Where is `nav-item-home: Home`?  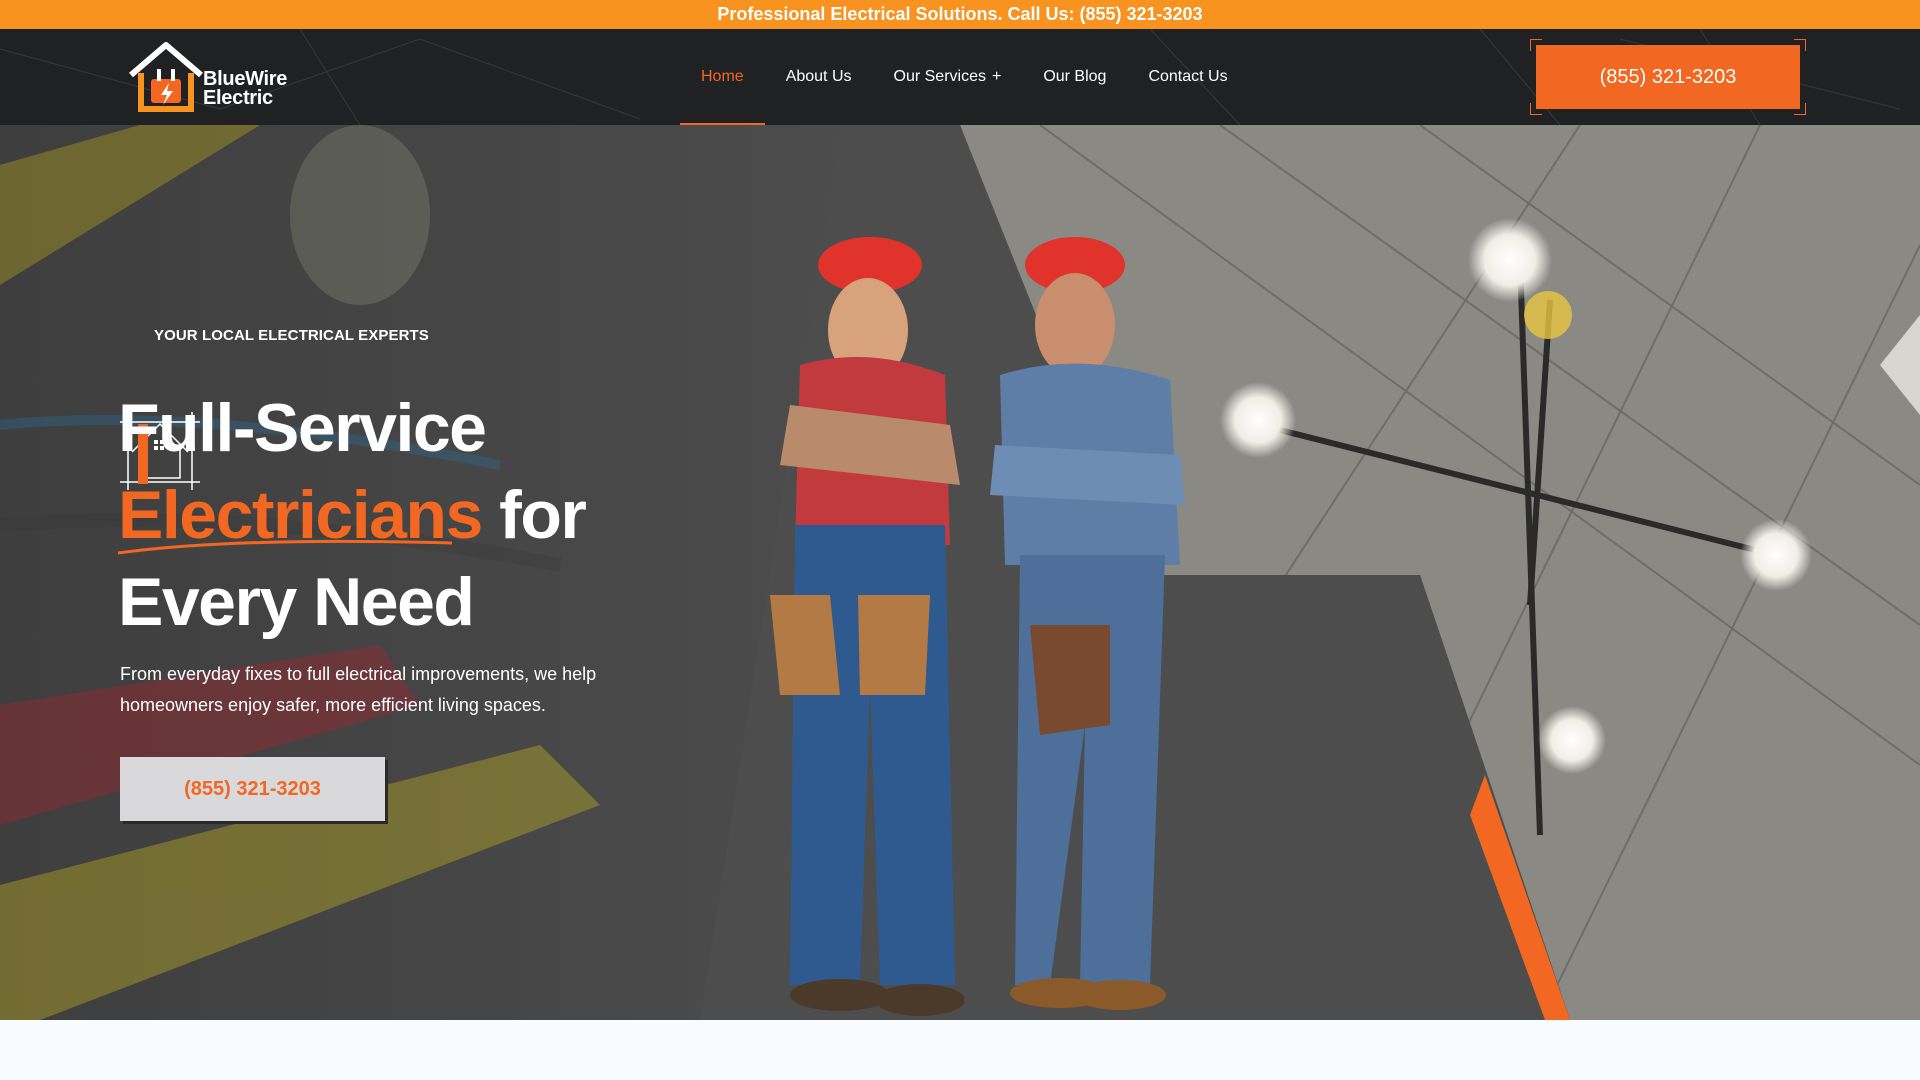 nav-item-home: Home is located at coordinates (722, 77).